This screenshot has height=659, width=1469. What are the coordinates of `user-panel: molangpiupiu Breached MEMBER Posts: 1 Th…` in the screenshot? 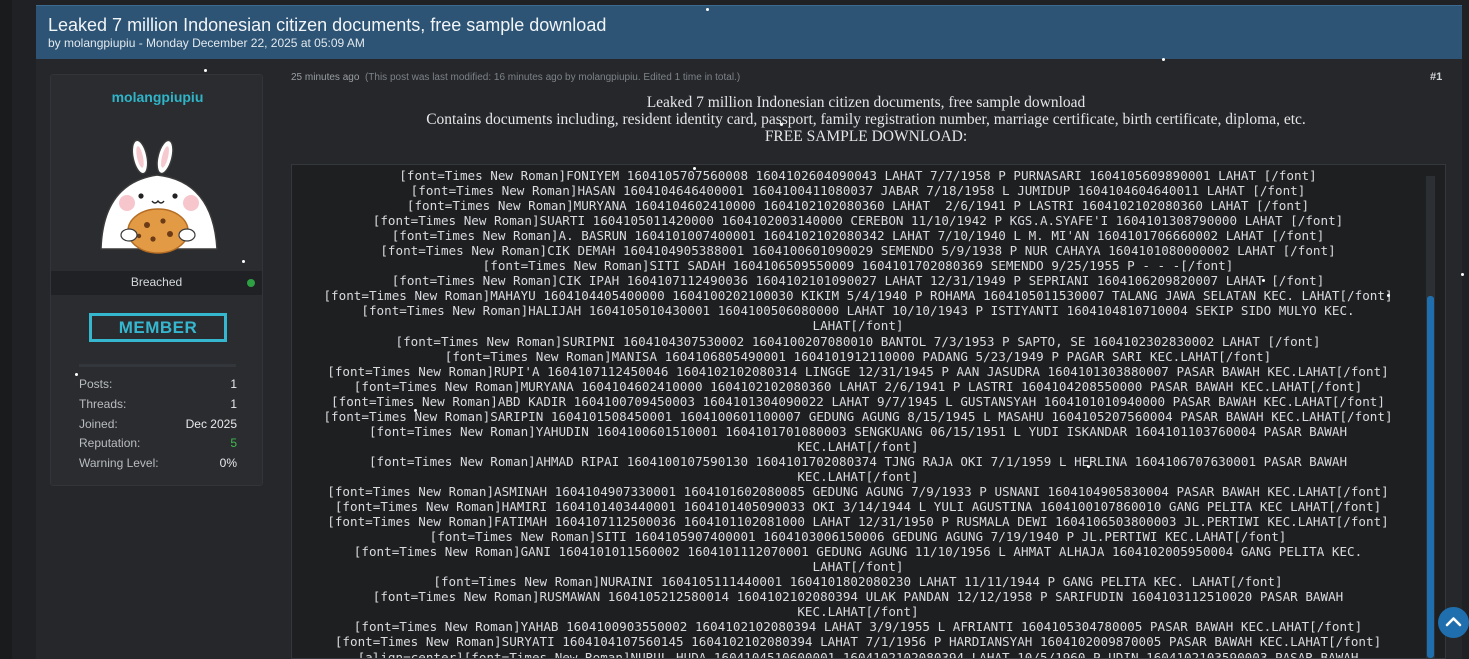 It's located at (156, 280).